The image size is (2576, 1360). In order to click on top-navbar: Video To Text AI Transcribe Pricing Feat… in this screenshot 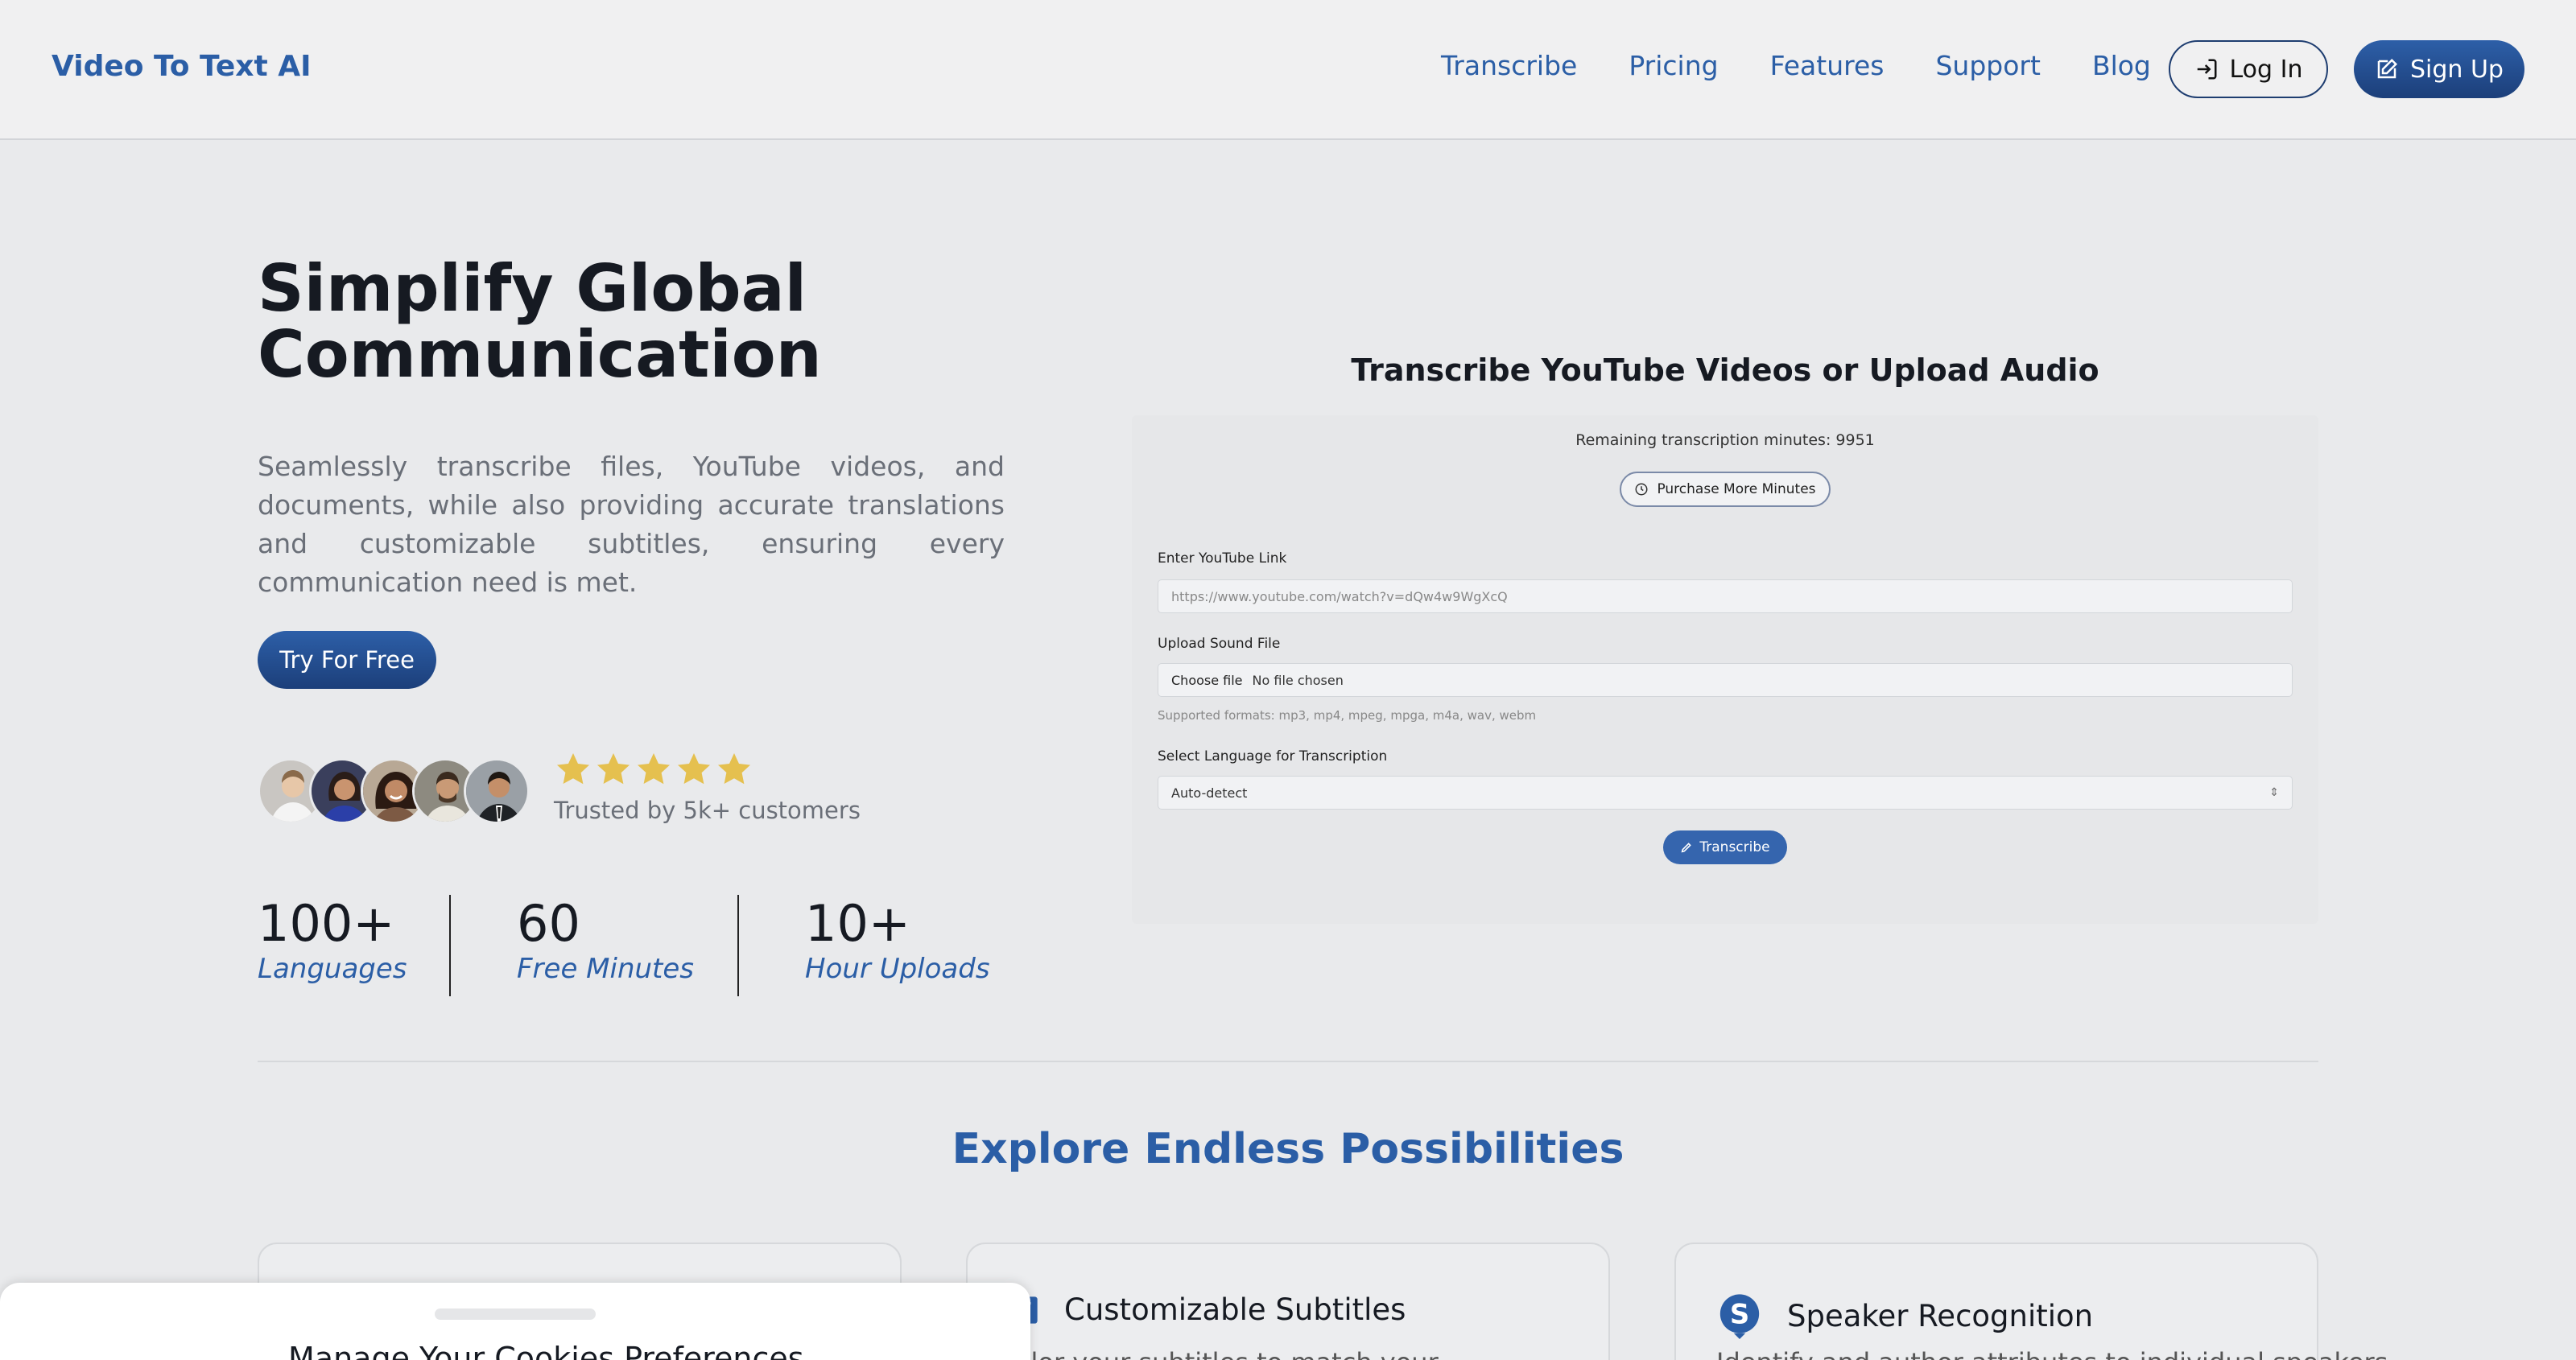, I will do `click(1288, 70)`.